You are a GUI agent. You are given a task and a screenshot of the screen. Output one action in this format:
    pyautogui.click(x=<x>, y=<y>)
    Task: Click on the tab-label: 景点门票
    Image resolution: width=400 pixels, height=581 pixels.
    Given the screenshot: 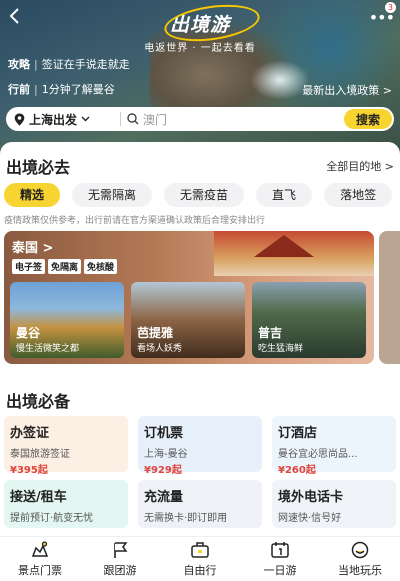 What is the action you would take?
    pyautogui.click(x=40, y=570)
    